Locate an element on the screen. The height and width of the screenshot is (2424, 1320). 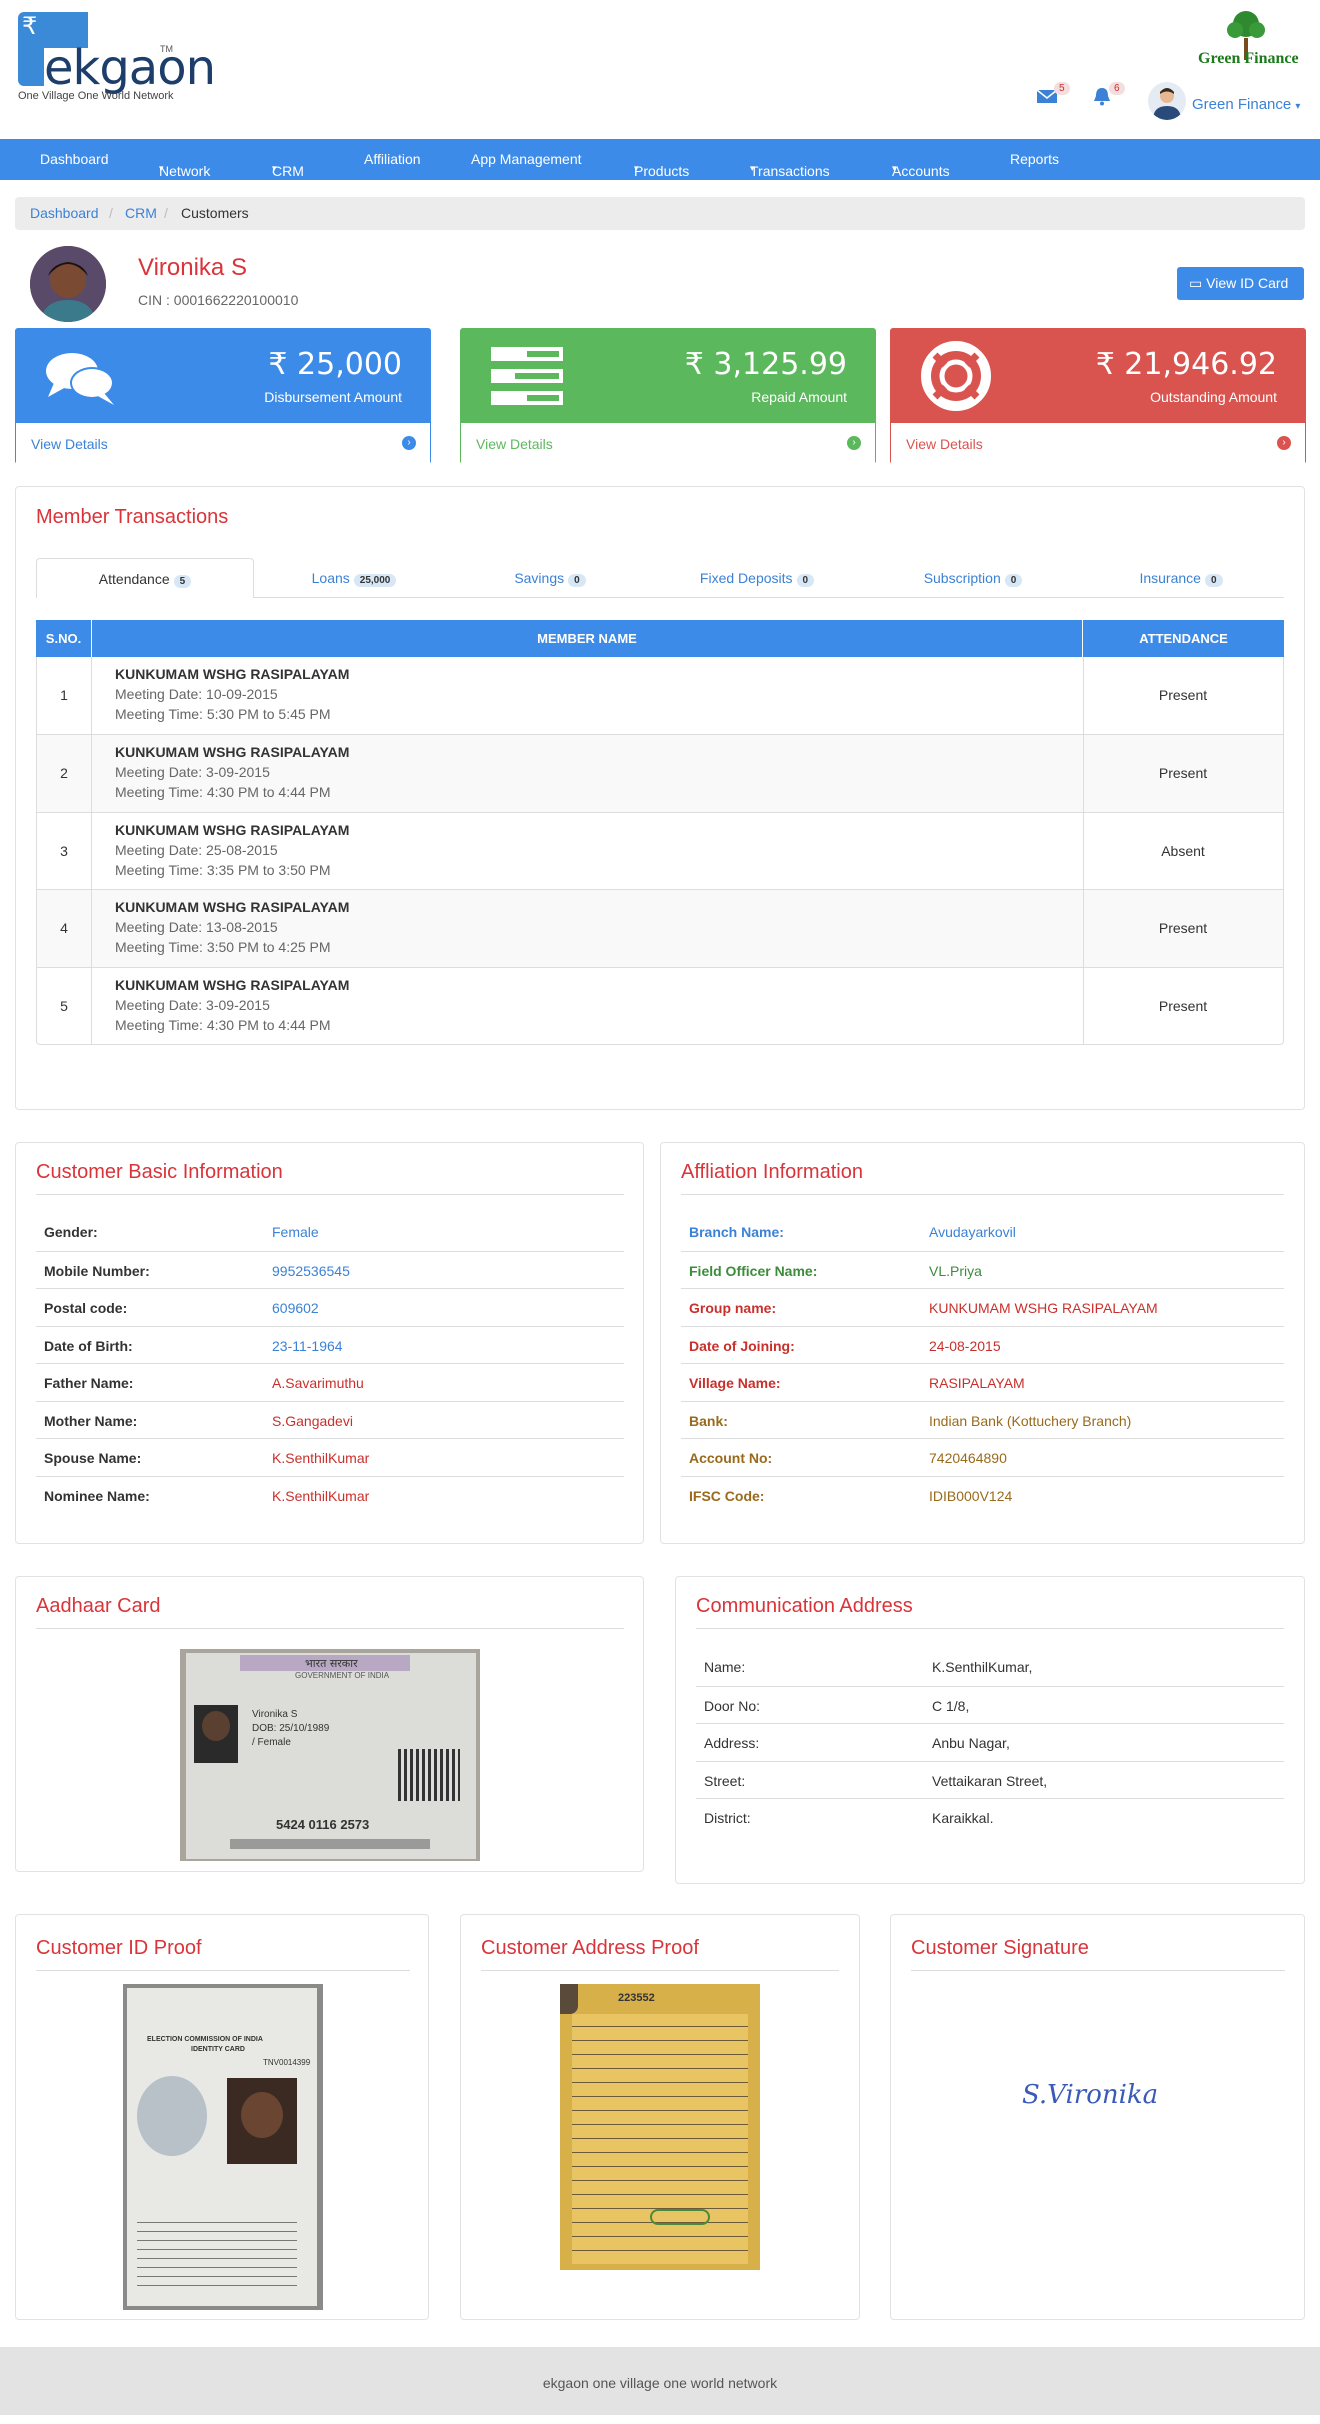
info-label: Spouse Name: is located at coordinates (93, 1458).